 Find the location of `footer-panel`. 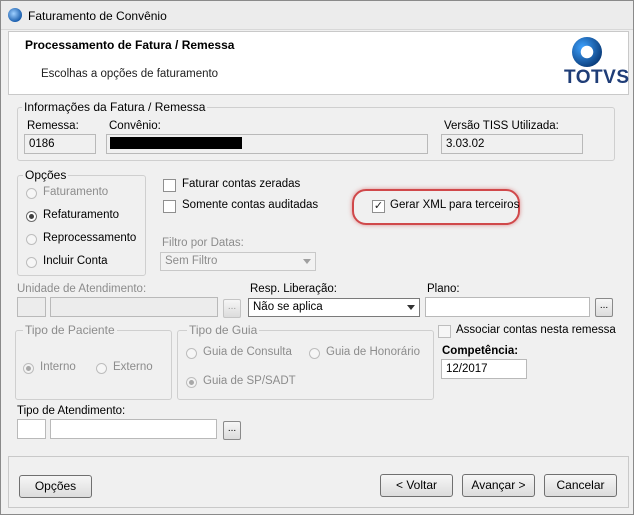

footer-panel is located at coordinates (318, 482).